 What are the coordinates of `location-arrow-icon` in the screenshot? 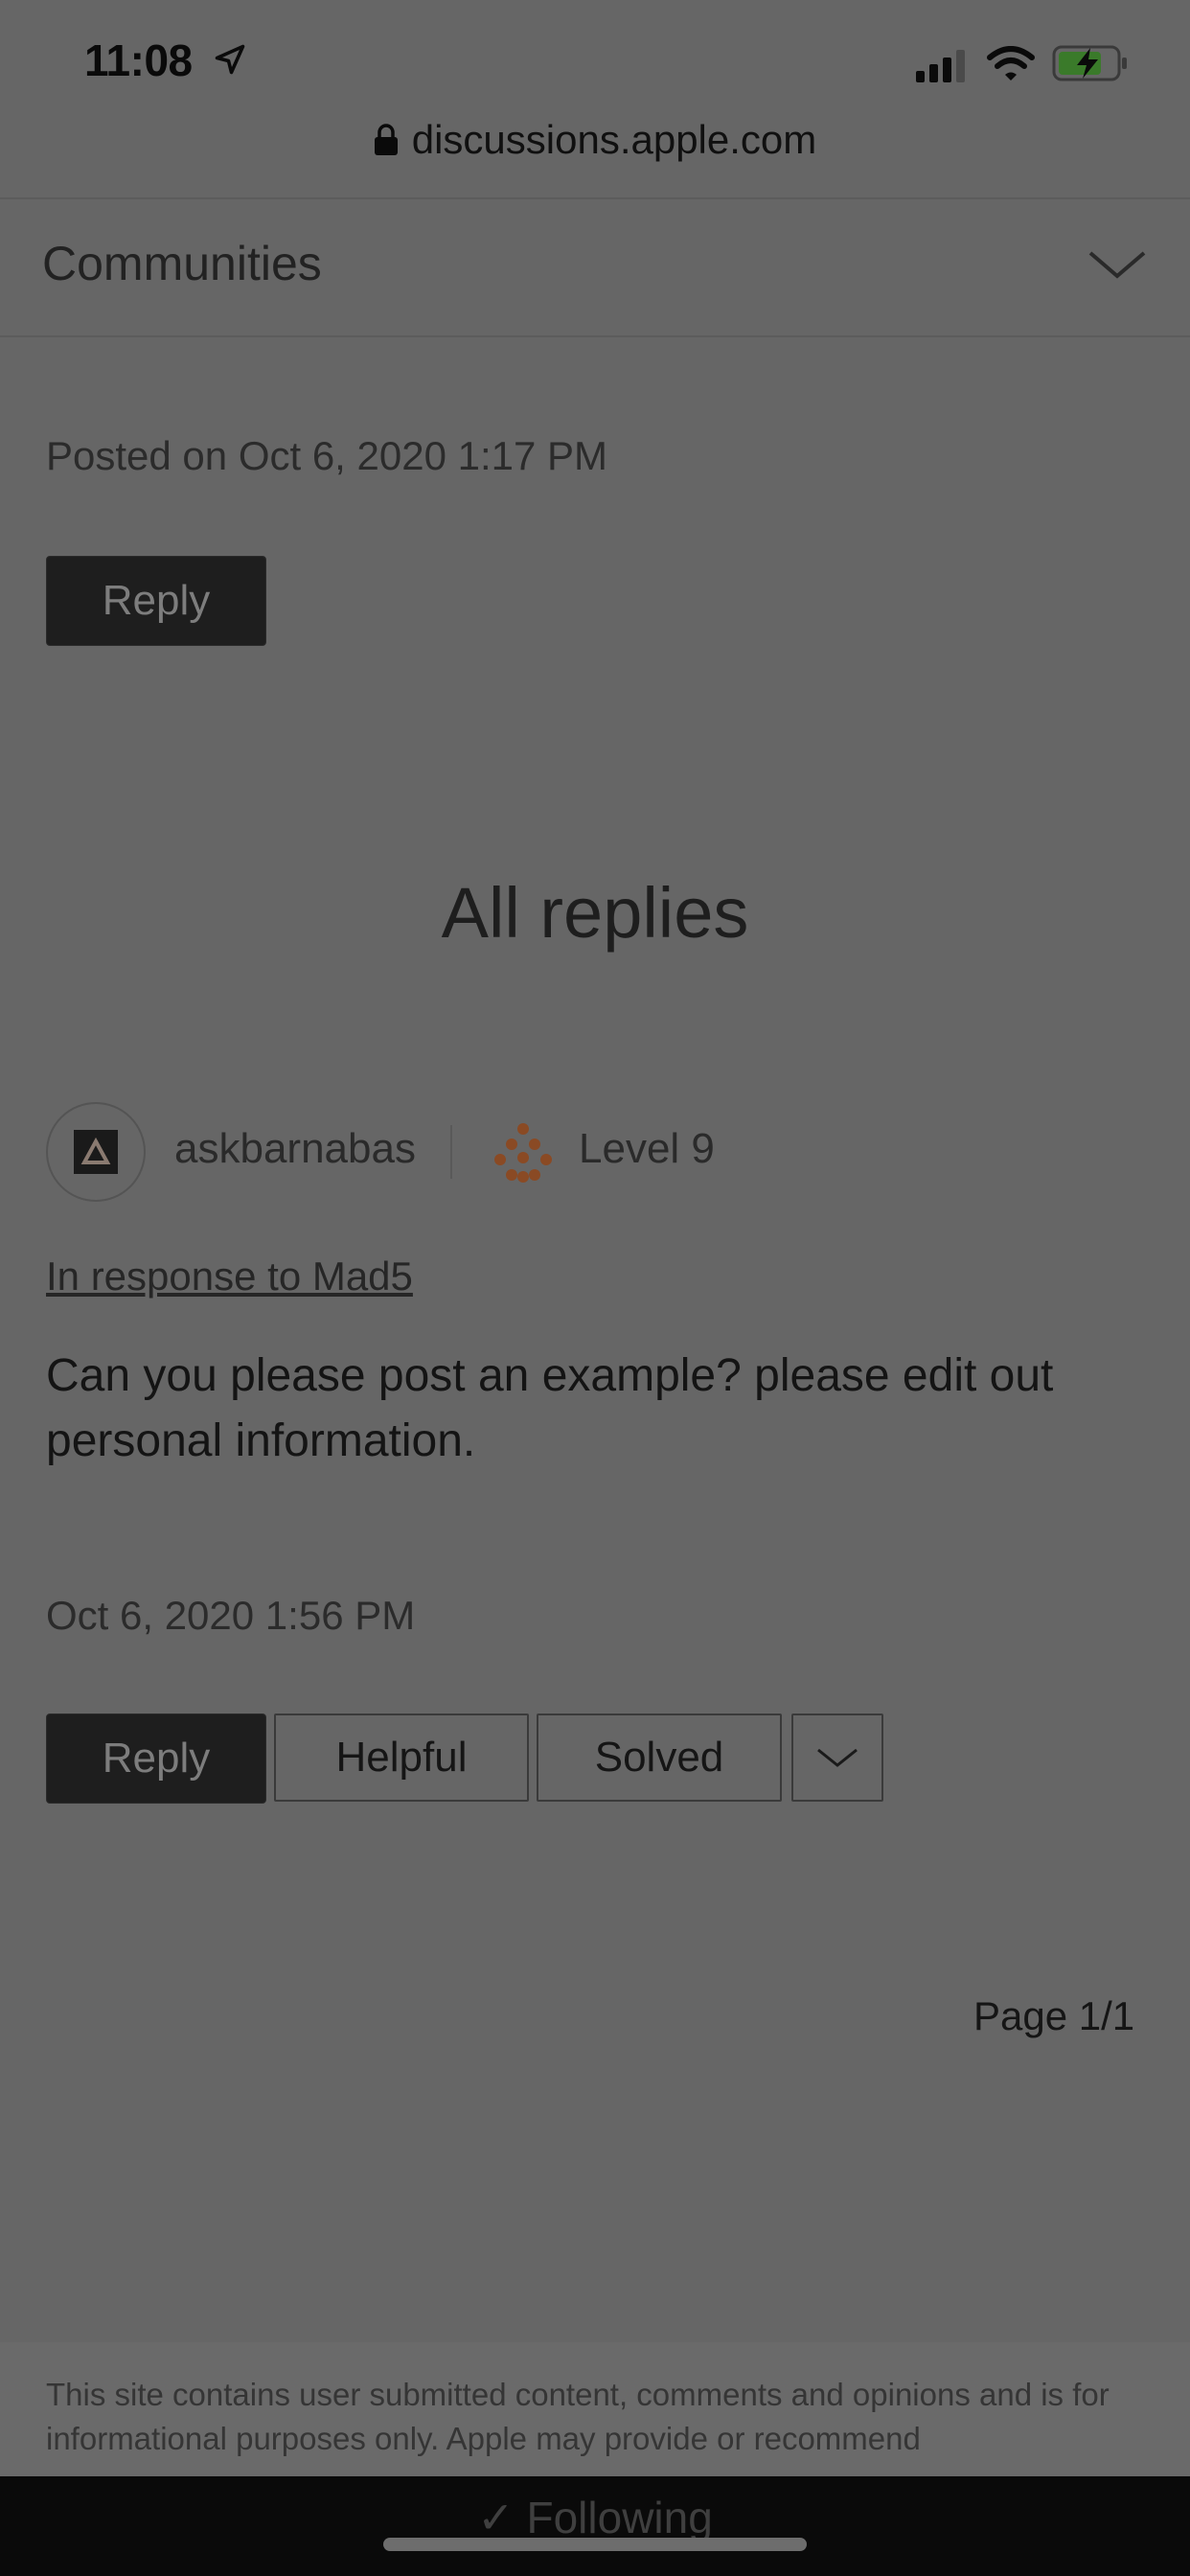 It's located at (230, 59).